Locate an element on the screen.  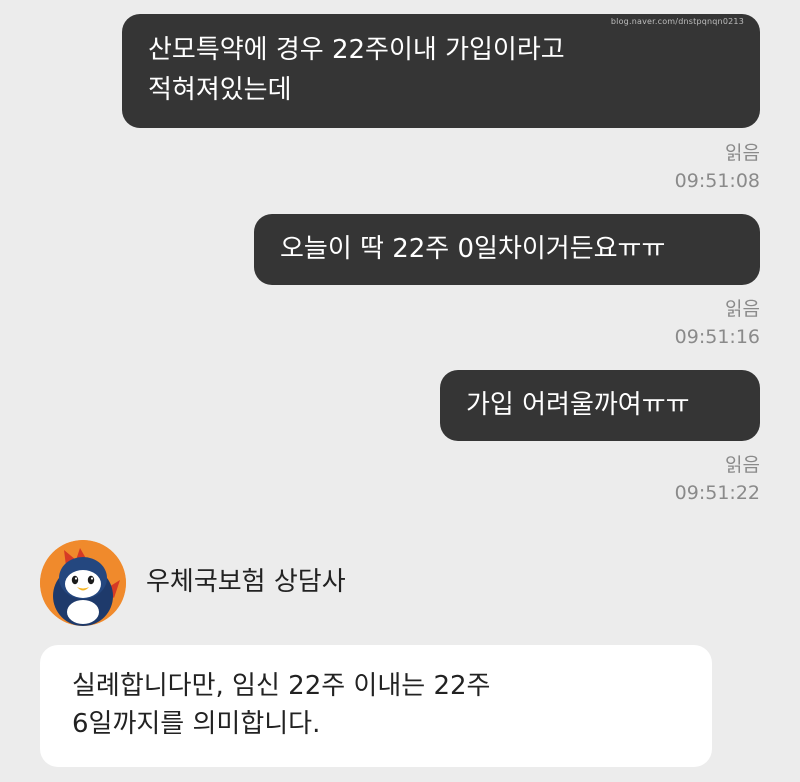
penguin-mascot-icon is located at coordinates (83, 583).